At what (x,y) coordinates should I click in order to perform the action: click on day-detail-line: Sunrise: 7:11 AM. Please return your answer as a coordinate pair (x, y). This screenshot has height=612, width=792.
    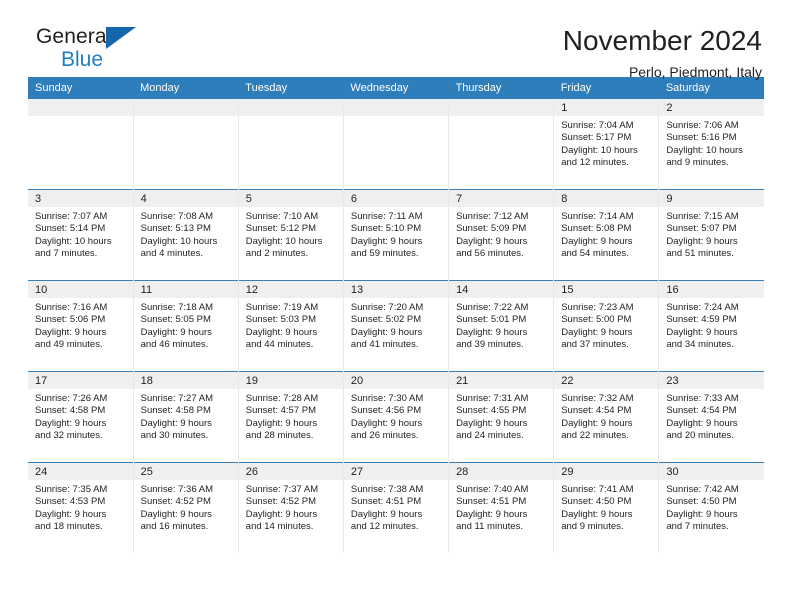
    Looking at the image, I should click on (386, 216).